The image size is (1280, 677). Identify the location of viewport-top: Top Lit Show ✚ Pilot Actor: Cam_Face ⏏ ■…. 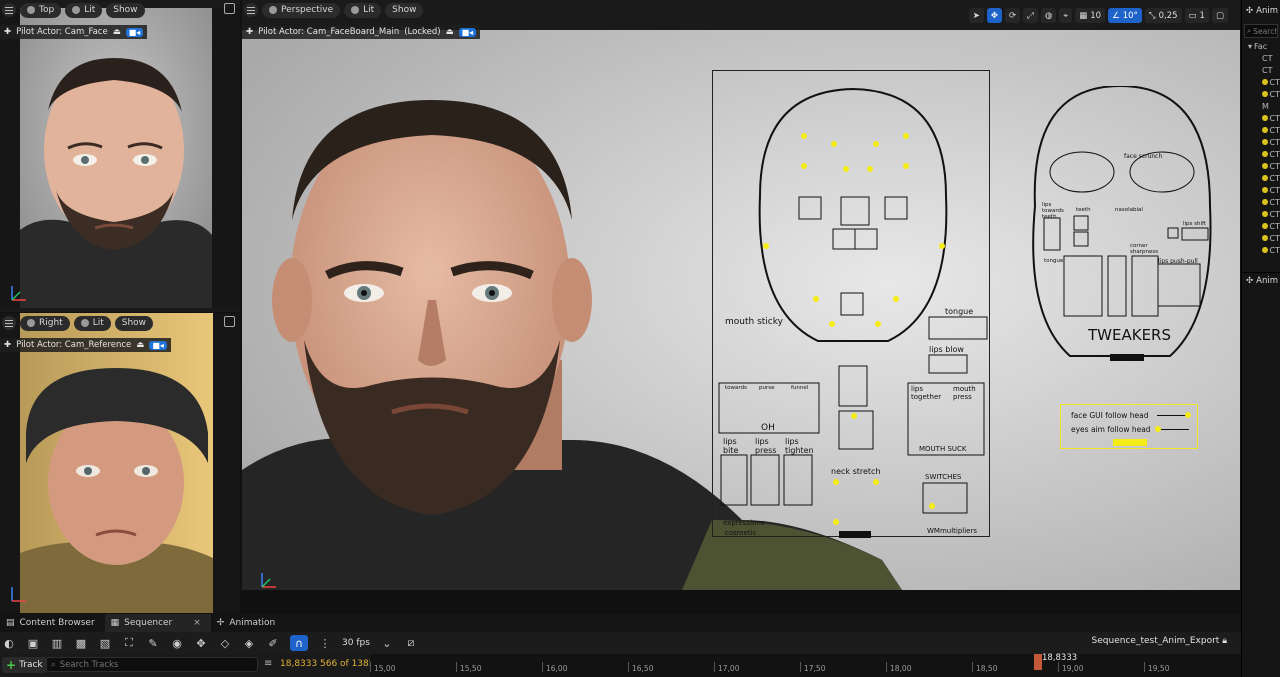
(120, 156).